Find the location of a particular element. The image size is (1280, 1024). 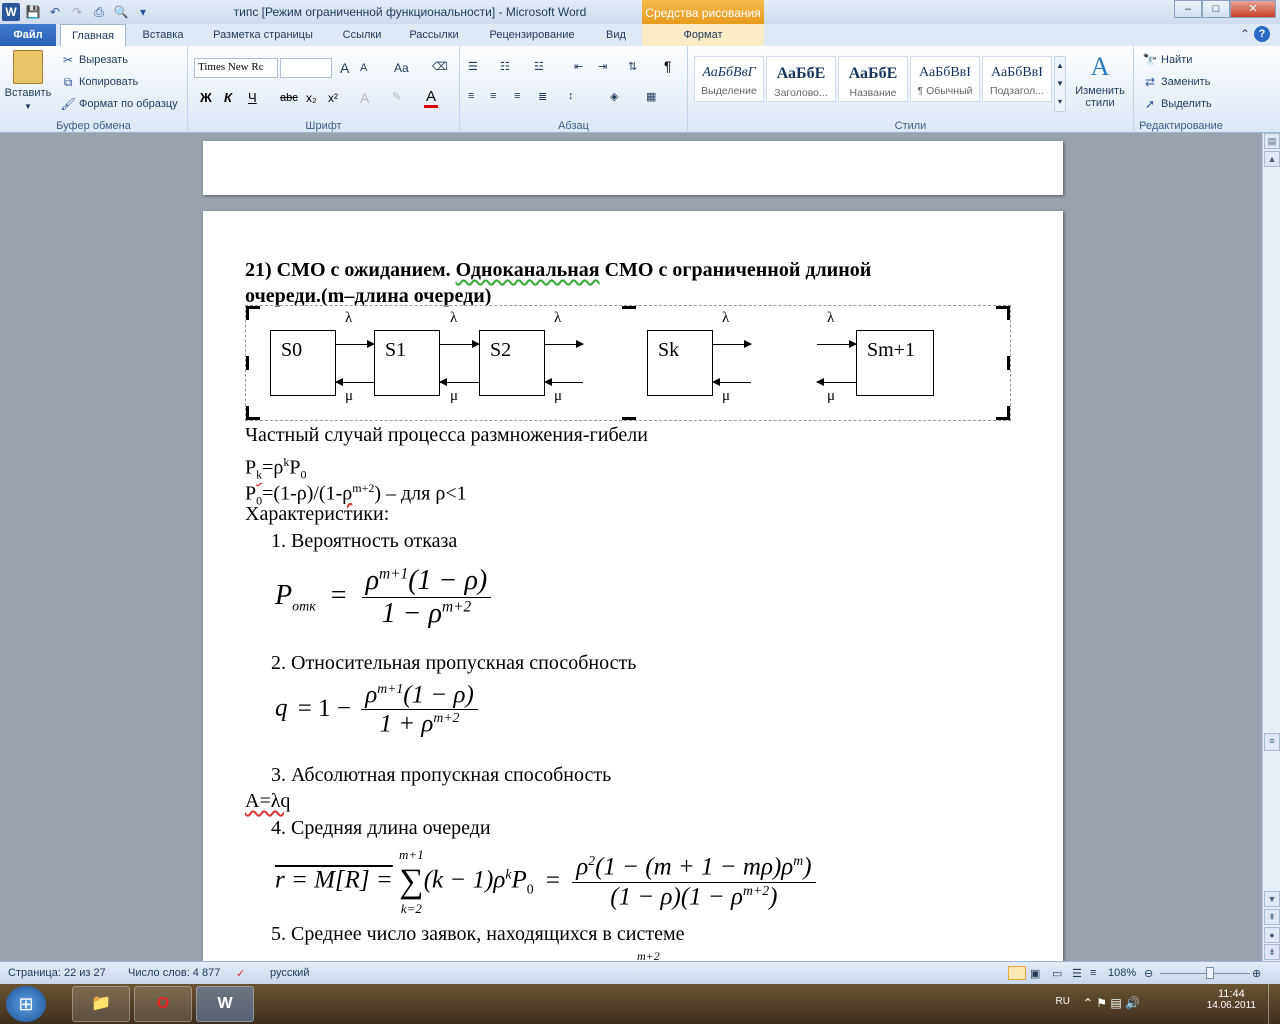

select-browse-object-icon: ● is located at coordinates (1272, 935).